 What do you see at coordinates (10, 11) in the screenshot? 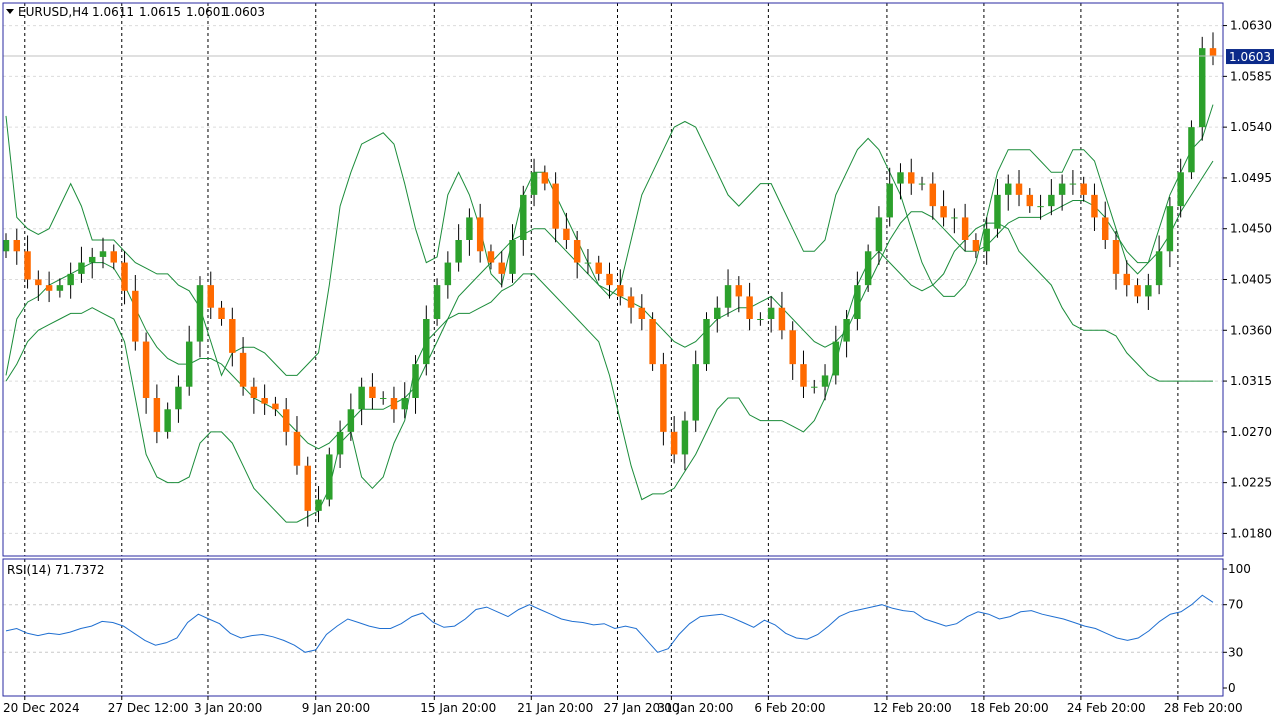
I see `collapse-triangle-icon` at bounding box center [10, 11].